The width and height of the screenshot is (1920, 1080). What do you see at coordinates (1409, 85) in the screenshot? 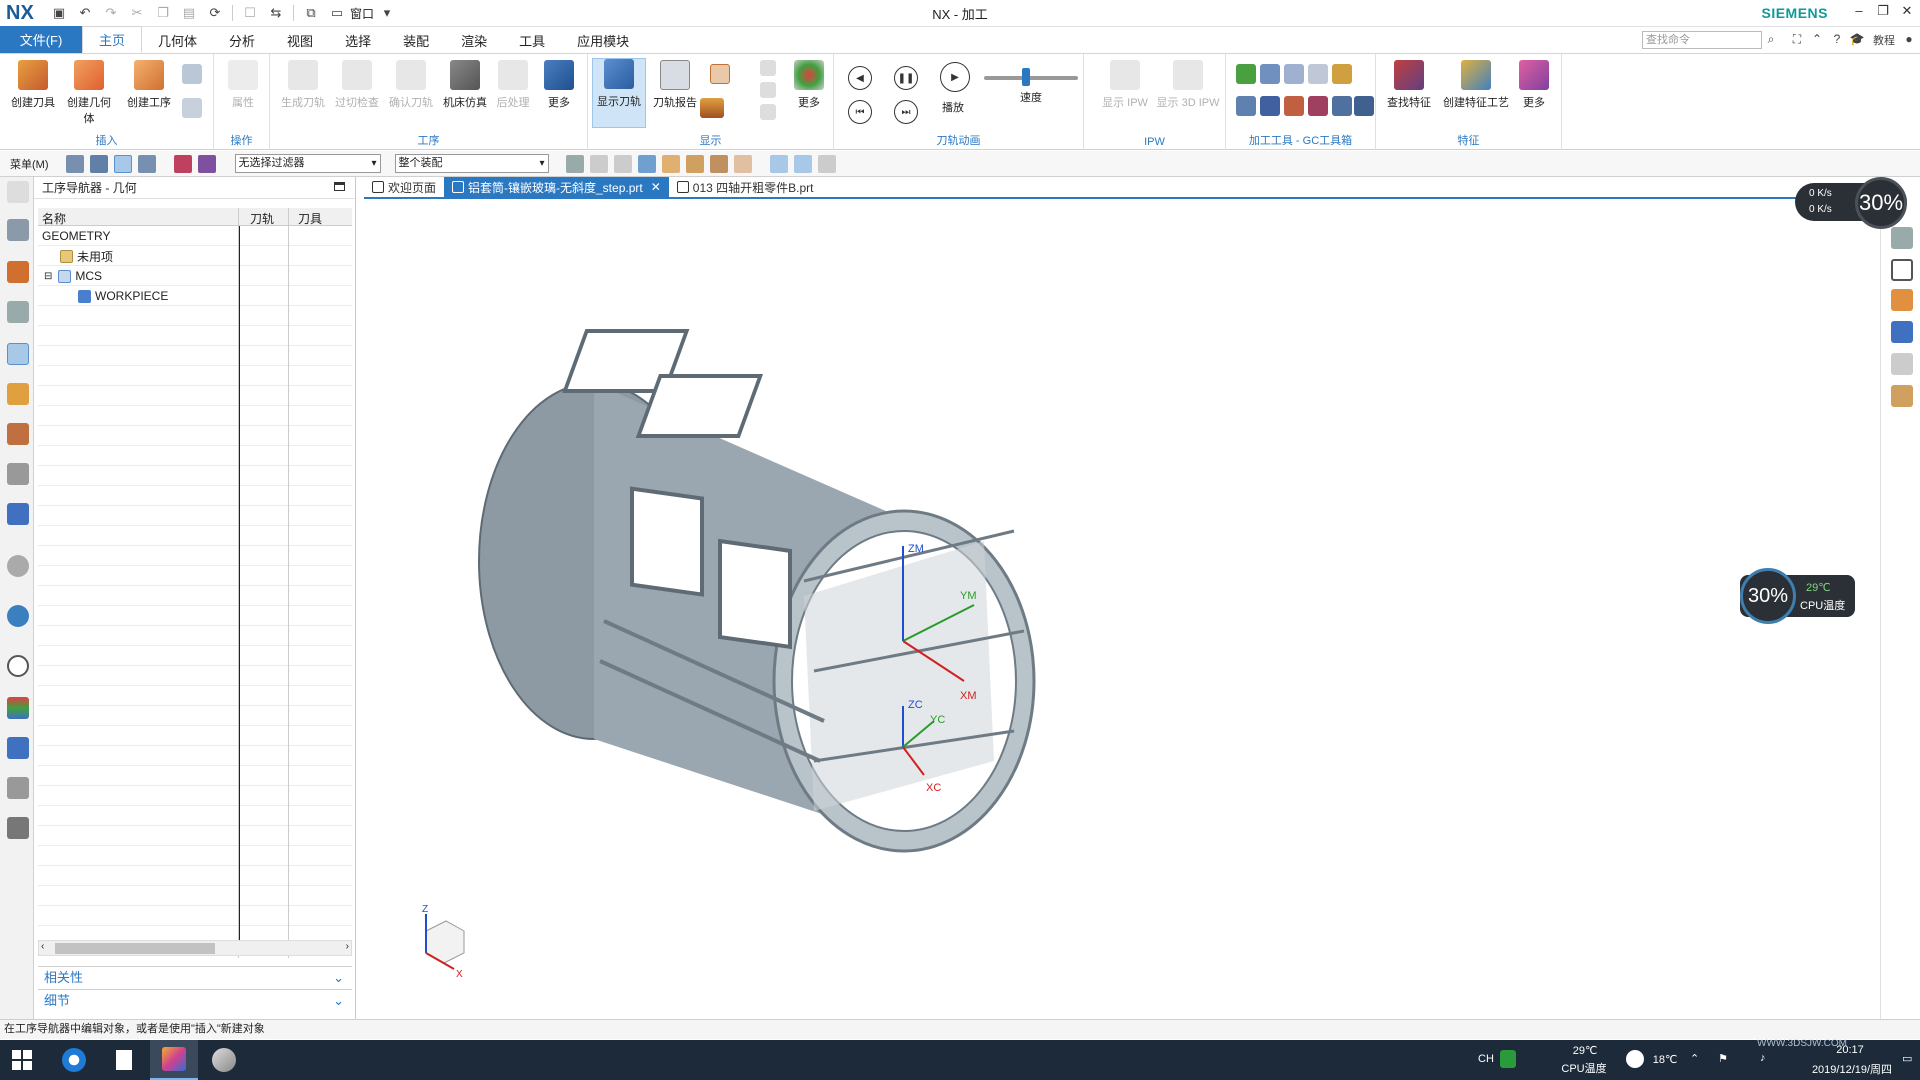
I see `find-feature-button: 查找特征` at bounding box center [1409, 85].